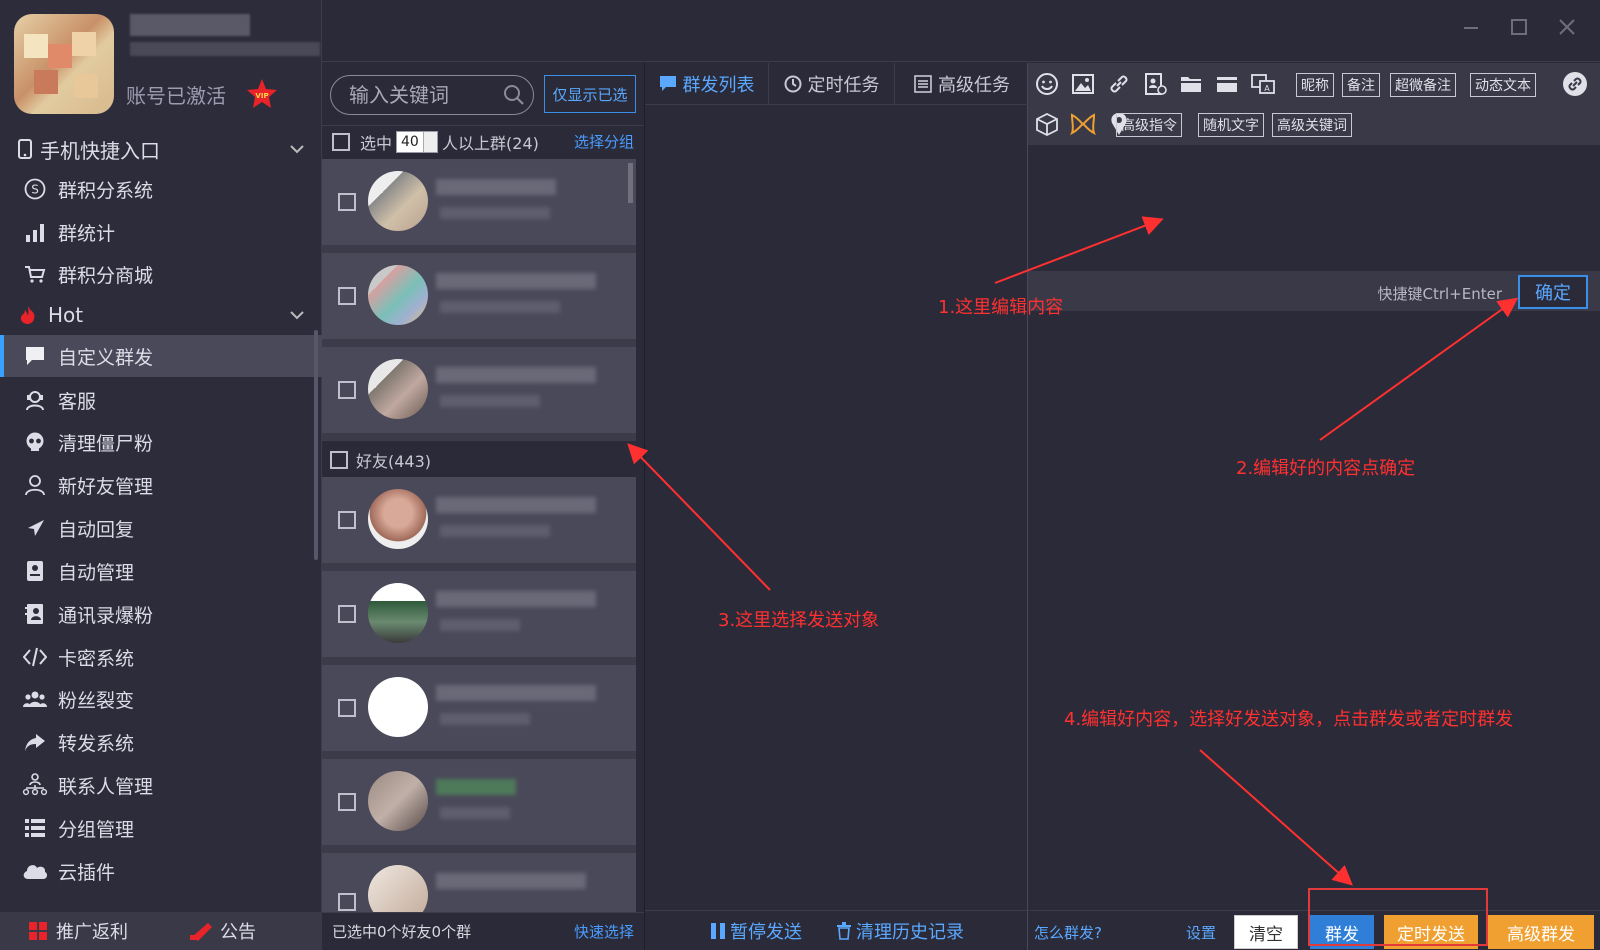 Image resolution: width=1600 pixels, height=950 pixels. I want to click on sidebar-item-group-manage: 分组管理, so click(161, 828).